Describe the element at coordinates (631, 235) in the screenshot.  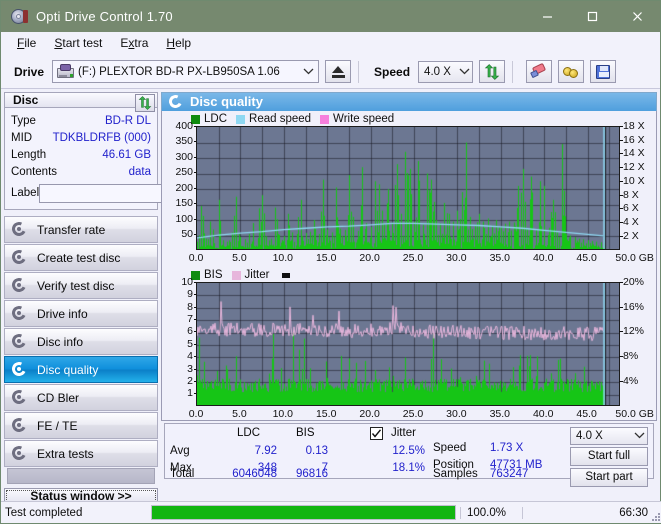
I see `y2-tick-label: 2 X` at that location.